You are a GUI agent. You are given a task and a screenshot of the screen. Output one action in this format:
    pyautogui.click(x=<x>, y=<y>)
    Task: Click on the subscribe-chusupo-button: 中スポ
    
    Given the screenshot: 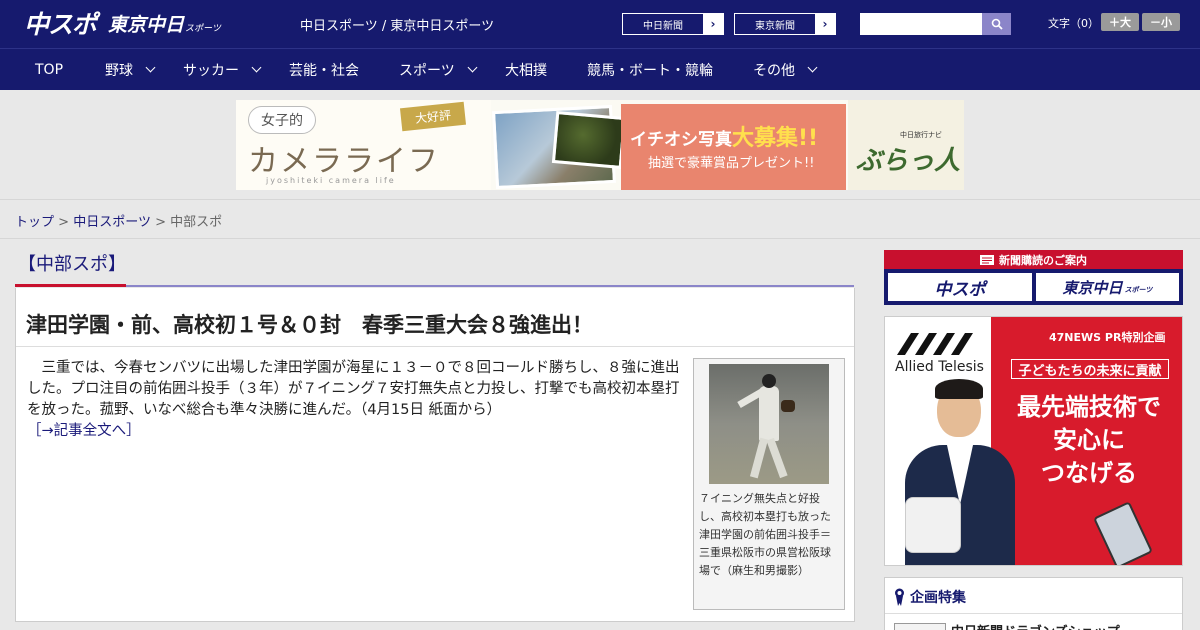 What is the action you would take?
    pyautogui.click(x=960, y=287)
    